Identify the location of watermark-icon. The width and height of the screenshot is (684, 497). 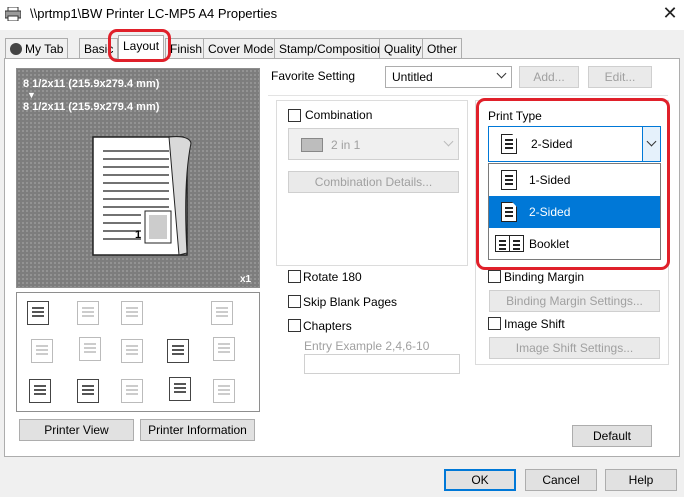
(88, 313).